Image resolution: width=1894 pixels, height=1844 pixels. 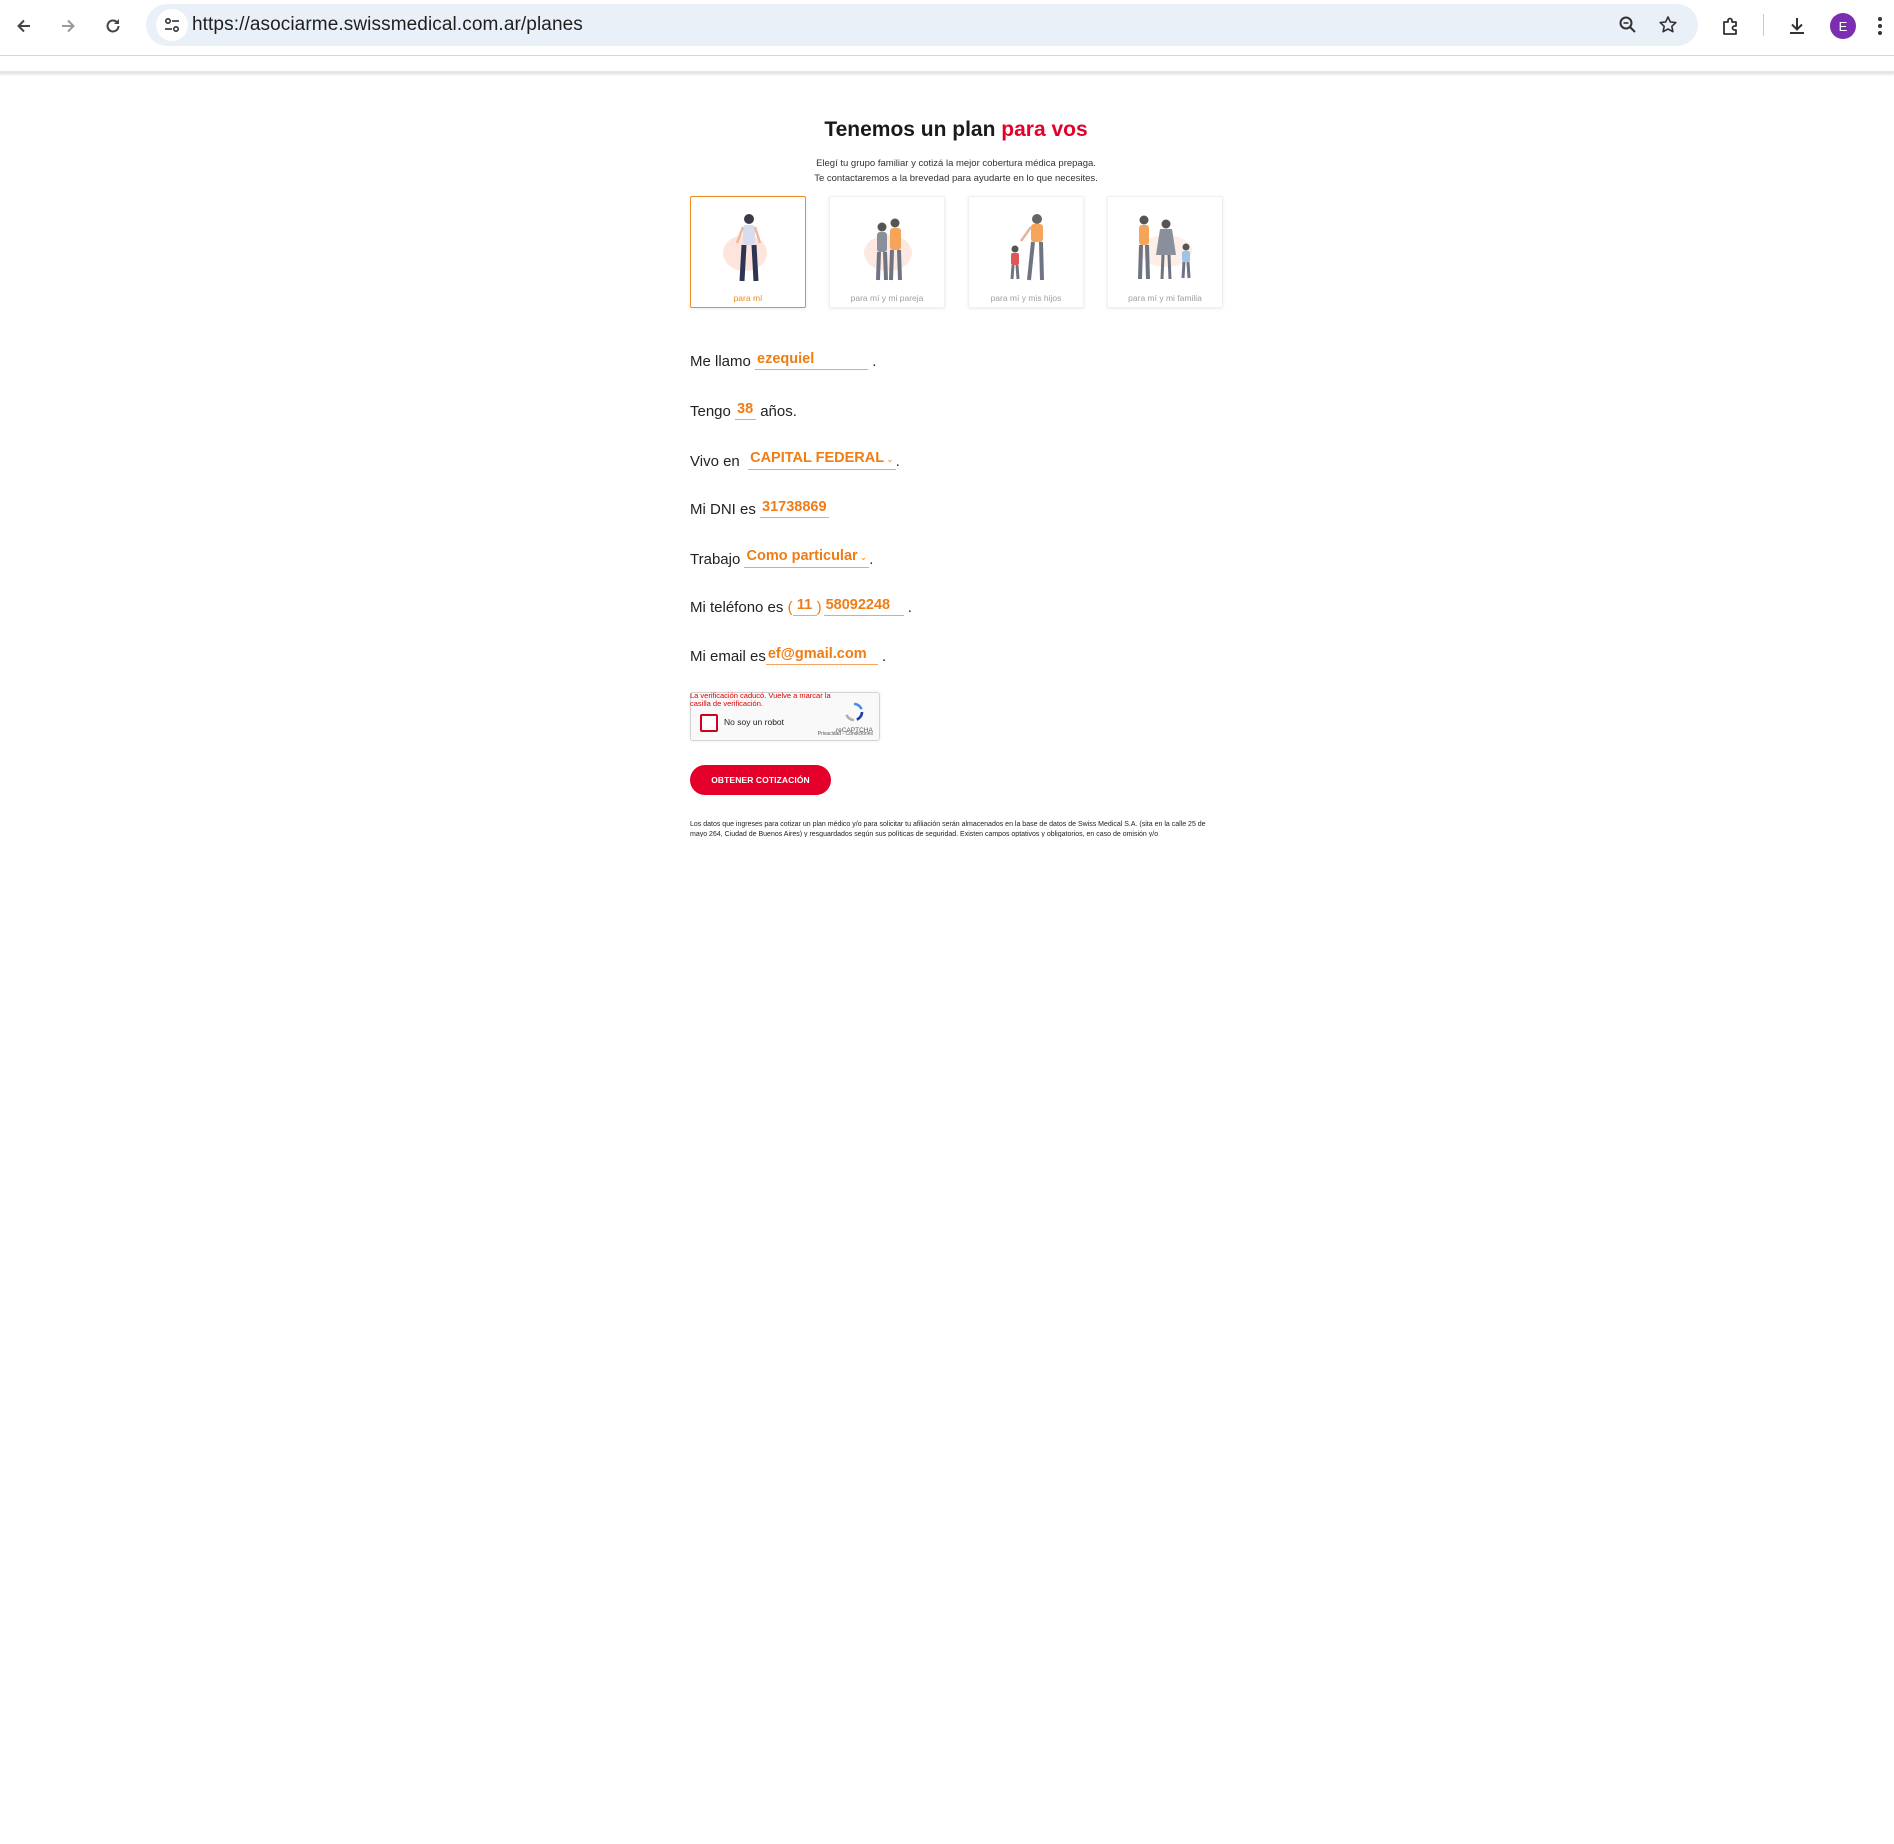 I want to click on work-suffix: ., so click(x=871, y=559).